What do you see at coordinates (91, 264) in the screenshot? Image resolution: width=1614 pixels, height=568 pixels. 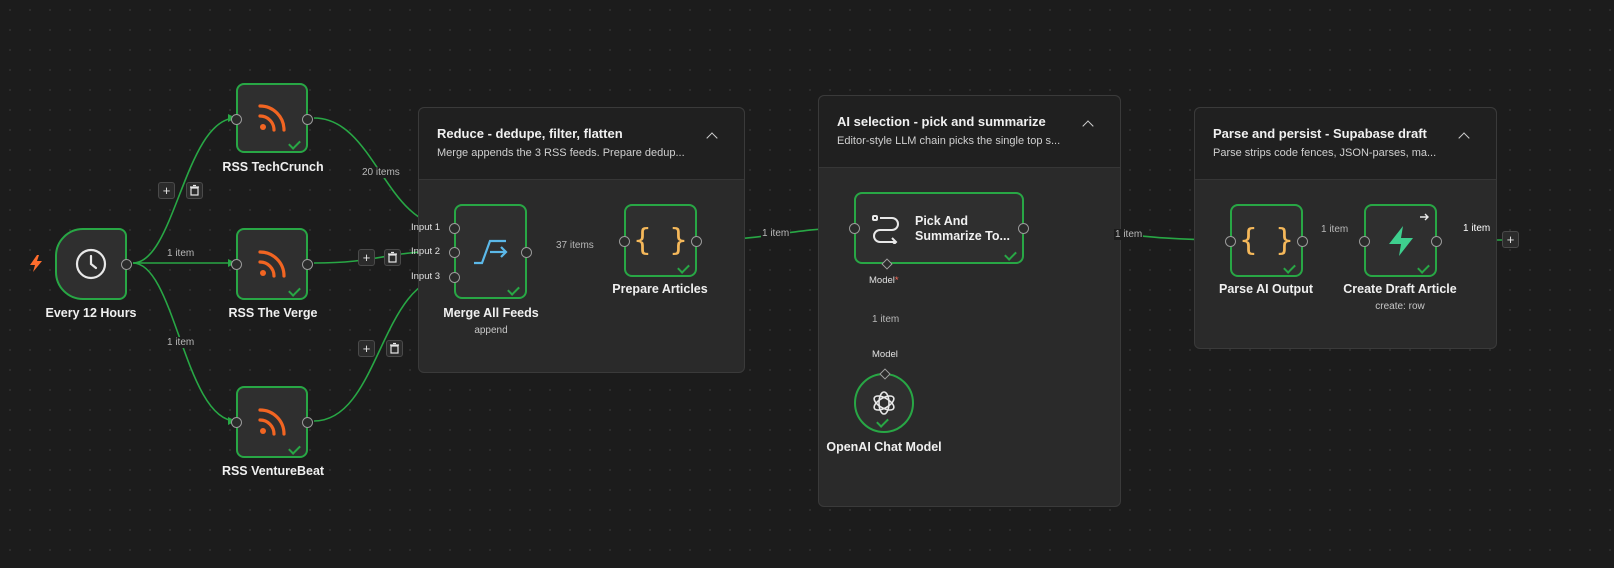 I see `clock-icon` at bounding box center [91, 264].